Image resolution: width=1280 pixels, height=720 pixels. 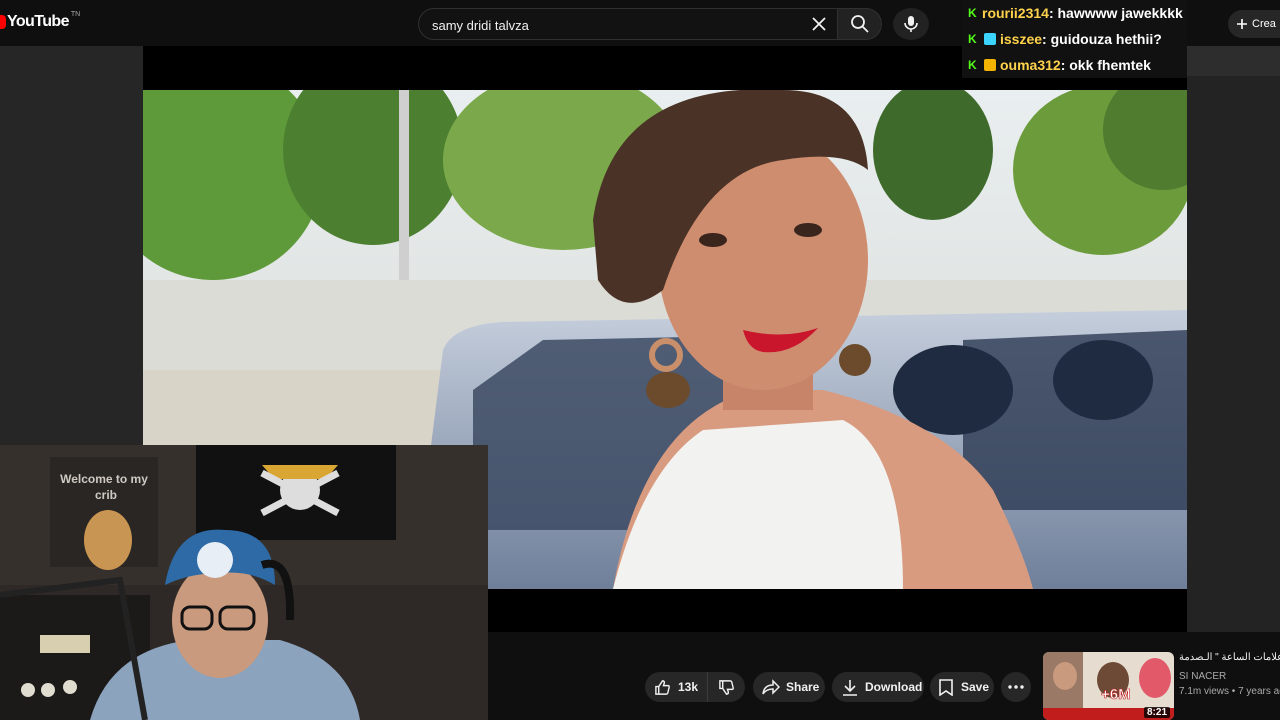 I want to click on recommended-video-thumbnail: +6M 8:21, so click(x=1108, y=686).